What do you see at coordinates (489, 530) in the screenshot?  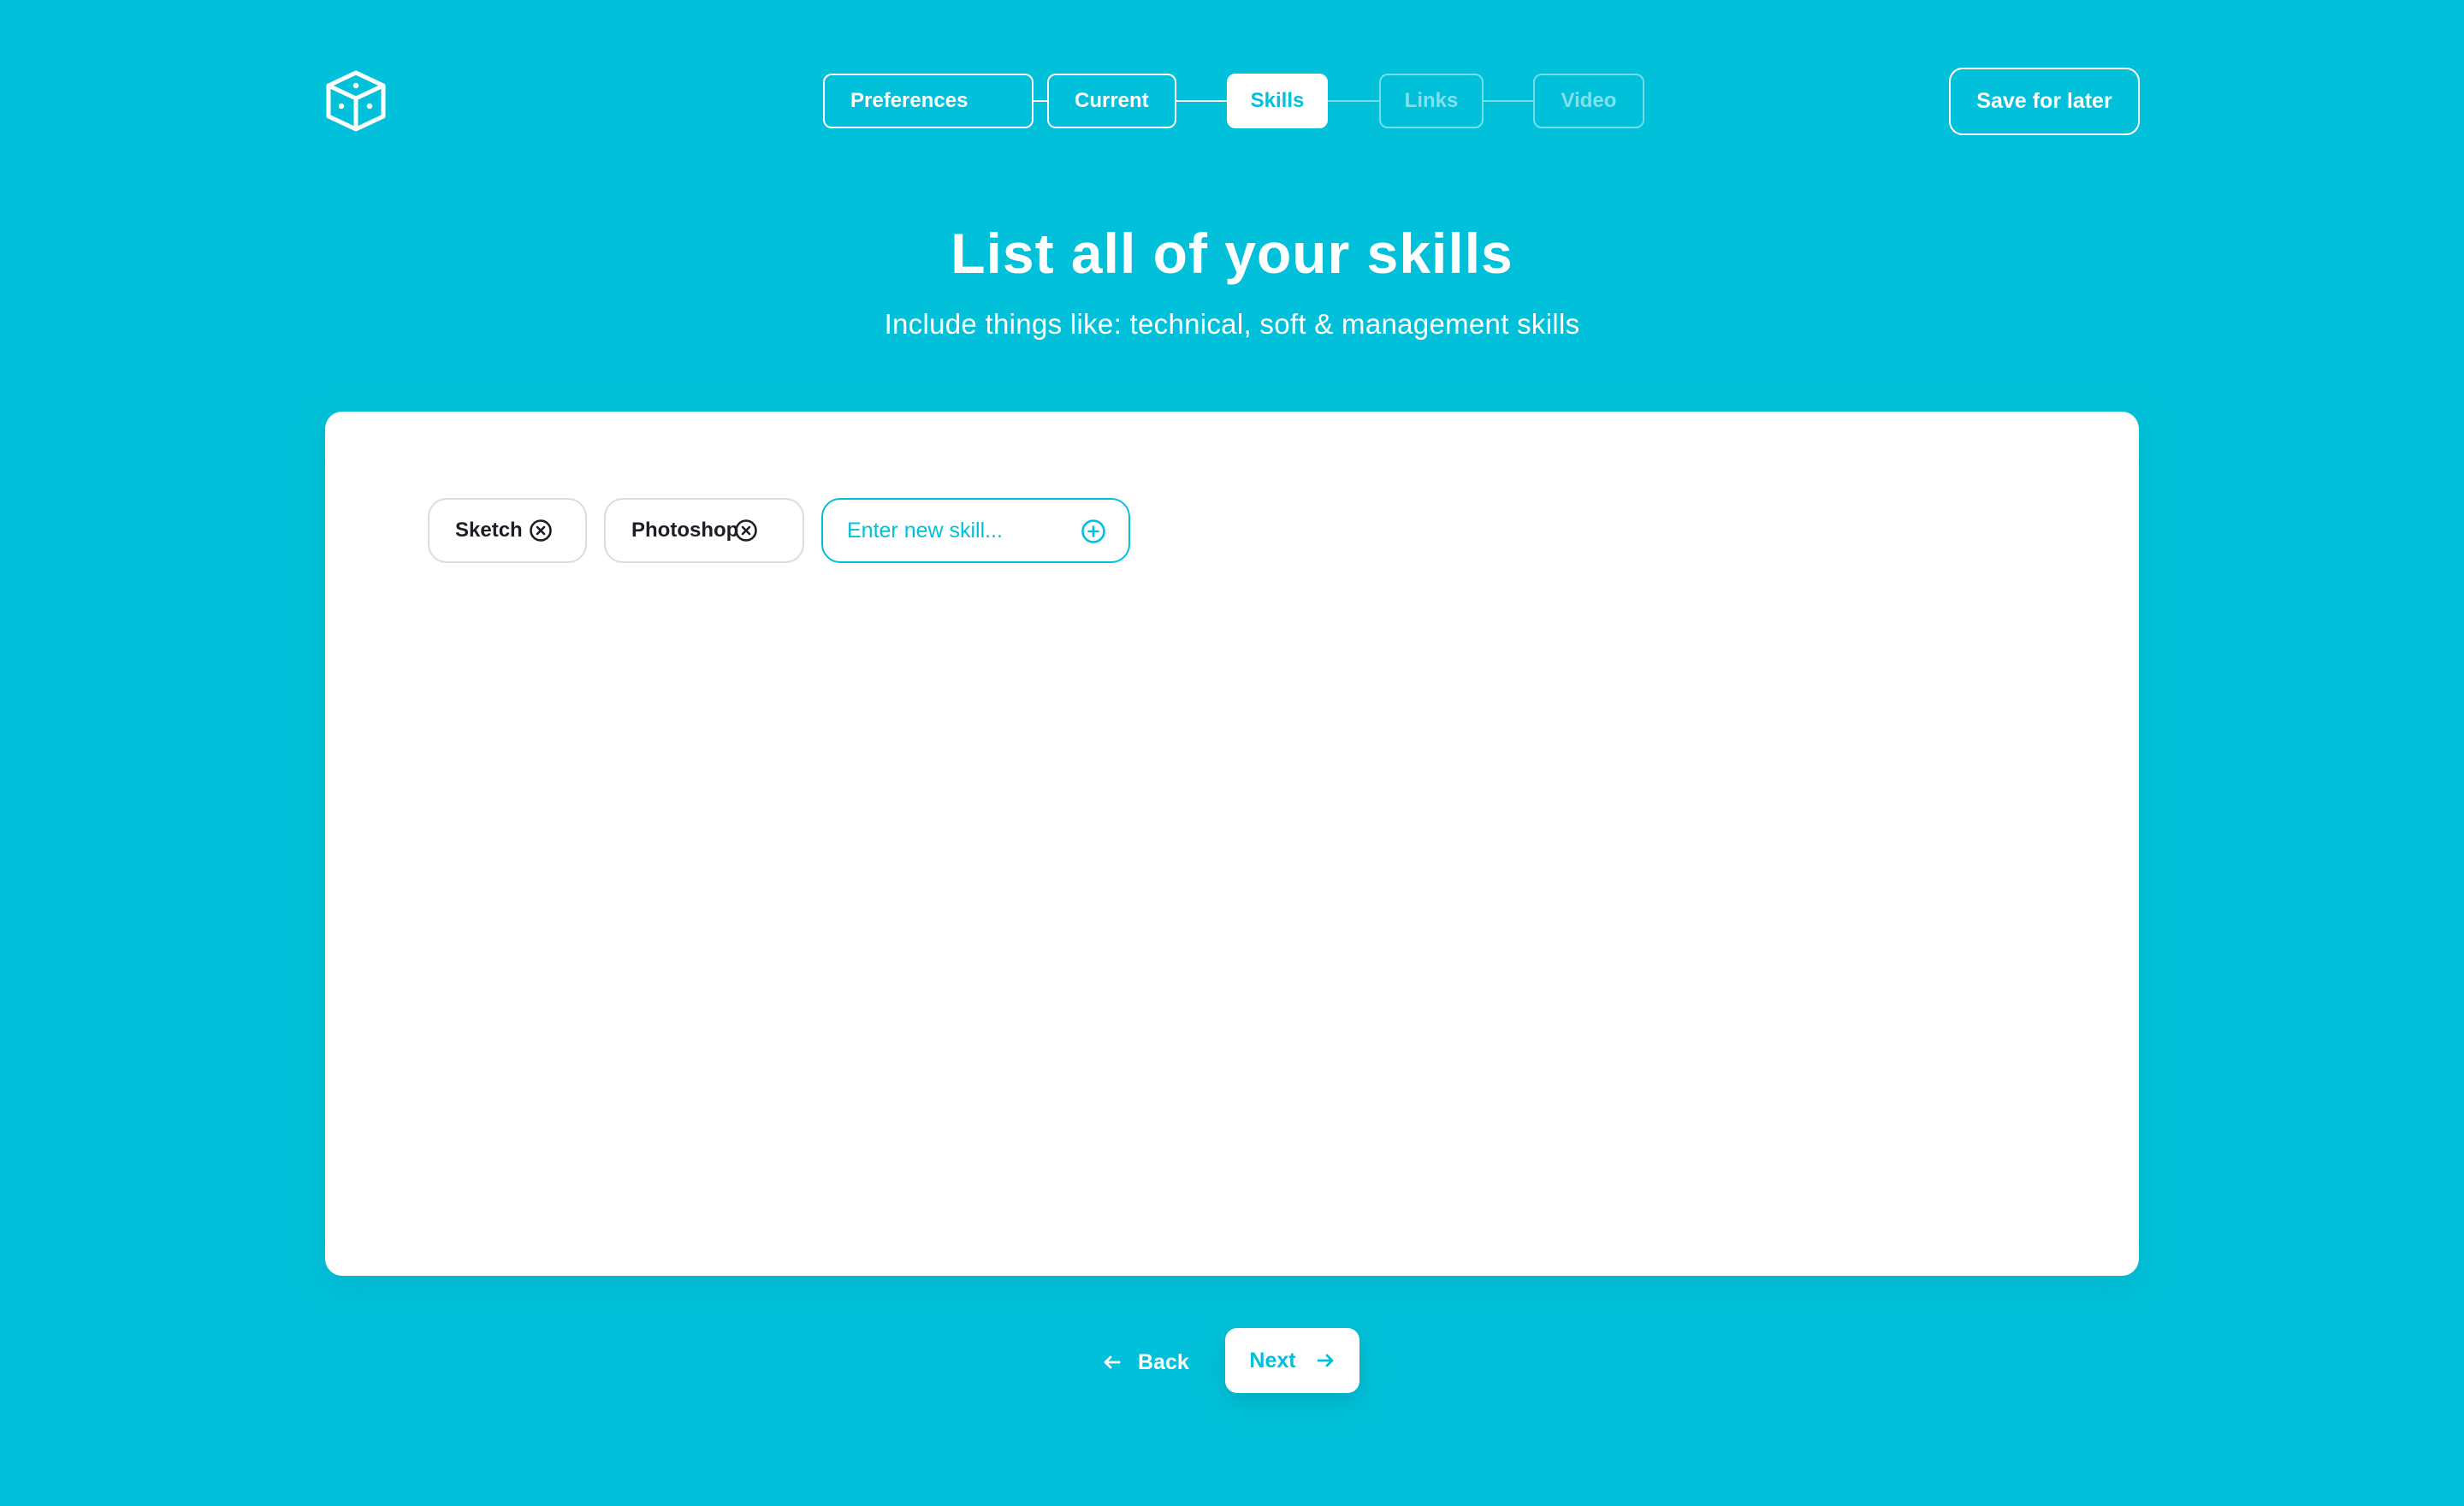 I see `skill-chip-label: Sketch` at bounding box center [489, 530].